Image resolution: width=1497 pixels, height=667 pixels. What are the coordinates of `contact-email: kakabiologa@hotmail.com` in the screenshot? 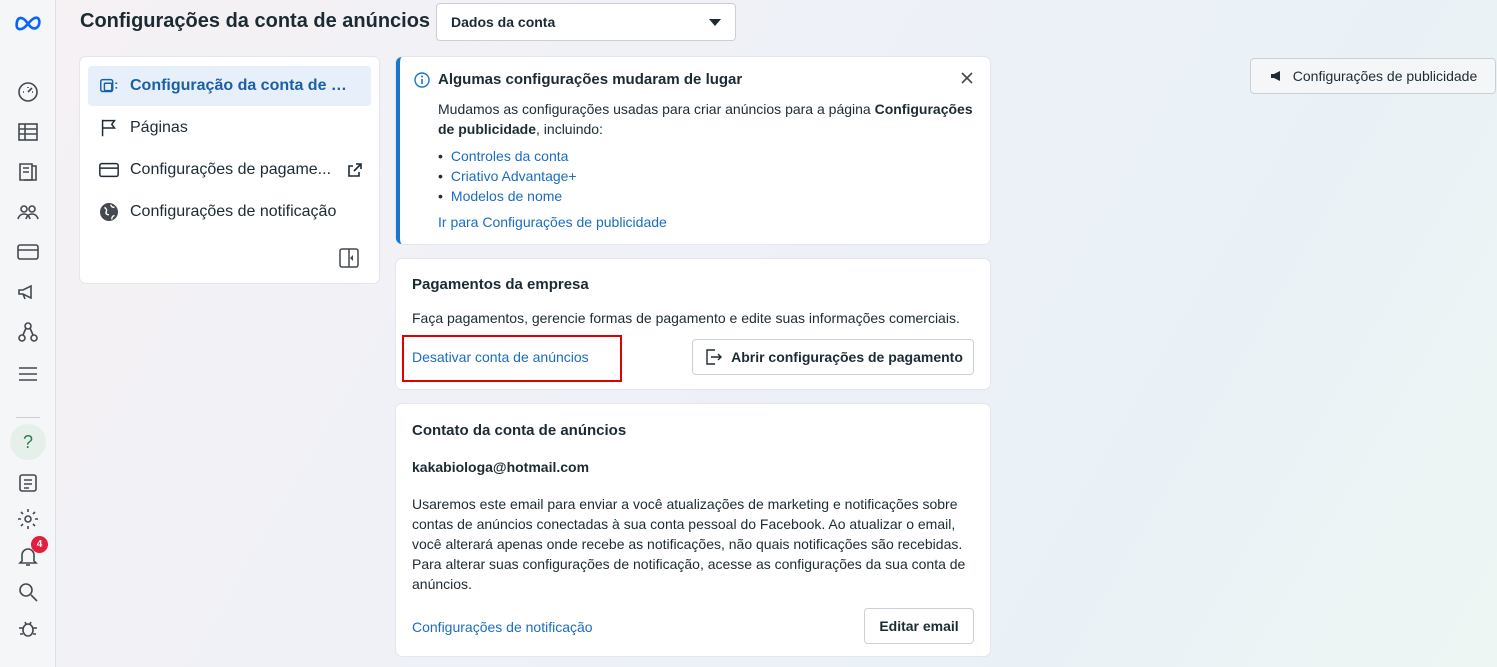 It's located at (501, 467).